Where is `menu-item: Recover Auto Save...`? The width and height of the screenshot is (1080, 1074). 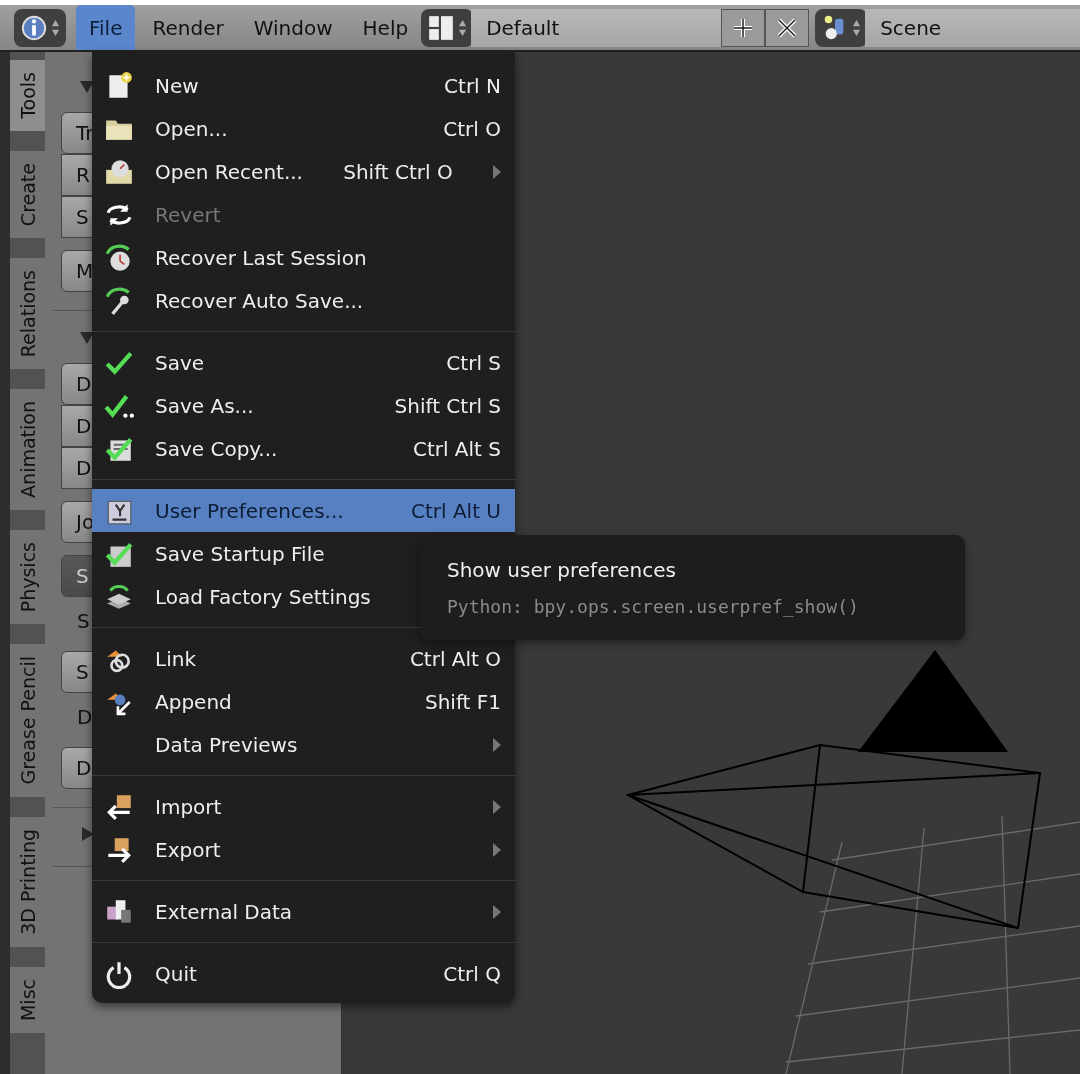
menu-item: Recover Auto Save... is located at coordinates (303, 300).